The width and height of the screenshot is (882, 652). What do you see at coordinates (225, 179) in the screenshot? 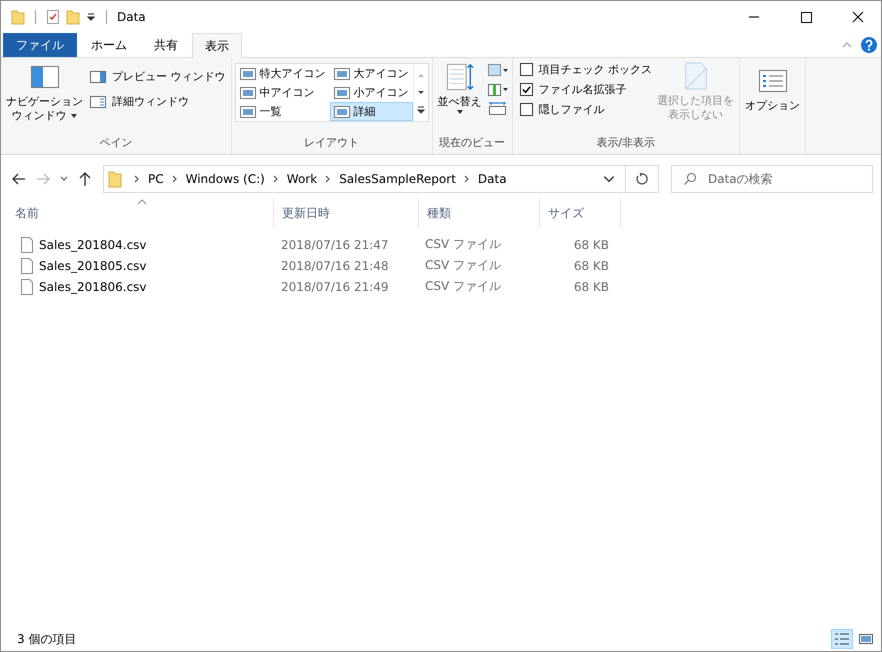
I see `breadcrumb: Windows (C:)` at bounding box center [225, 179].